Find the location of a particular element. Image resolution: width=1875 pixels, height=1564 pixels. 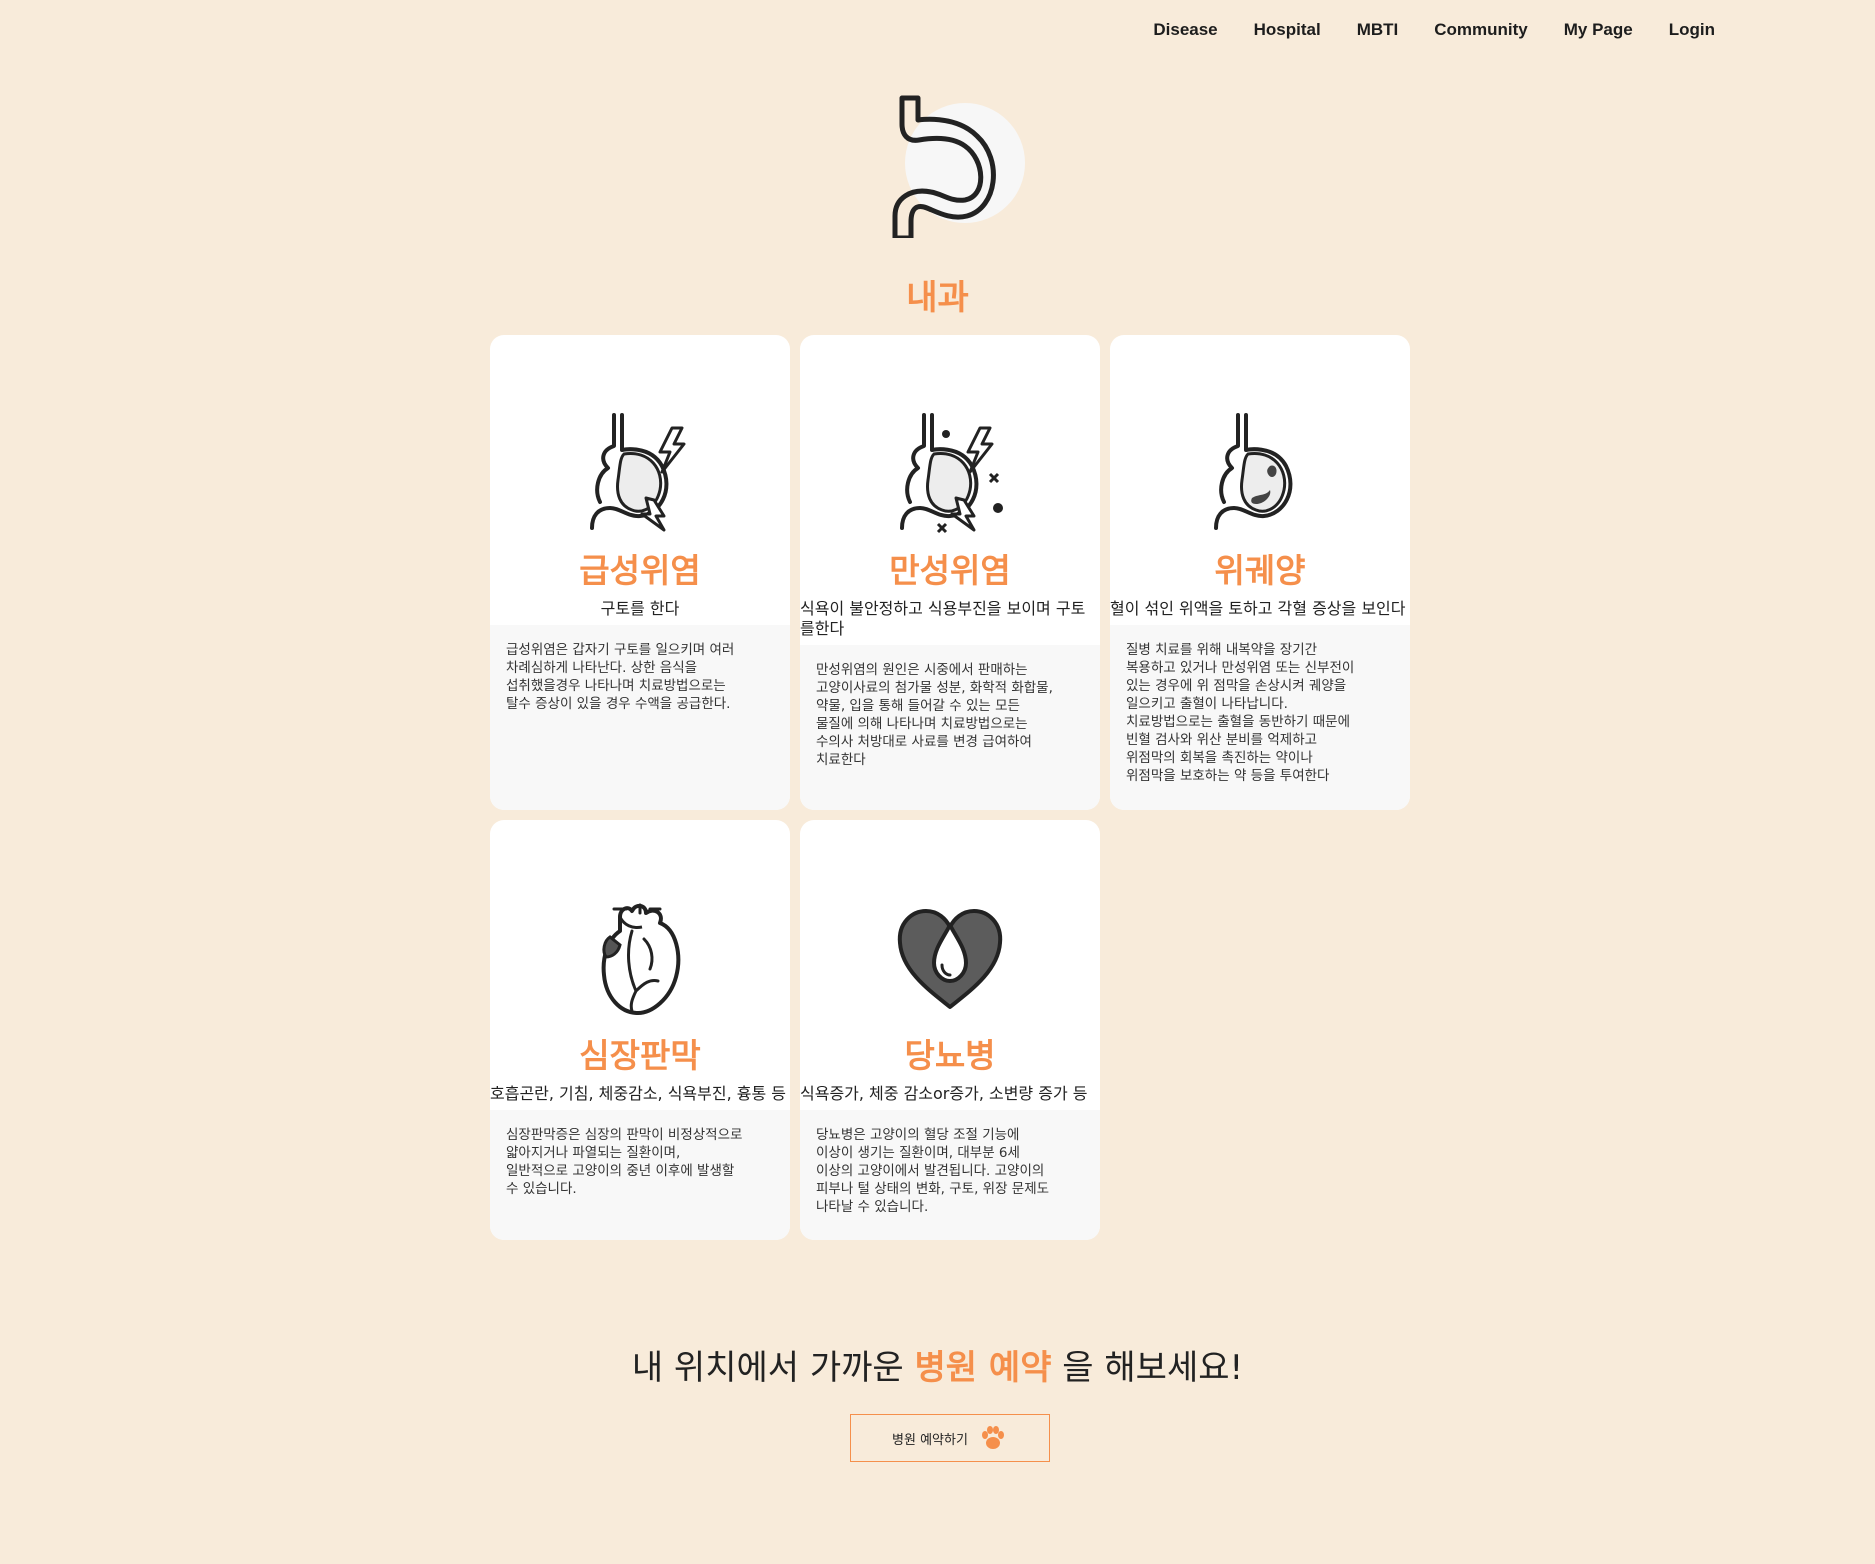

nav-community: Community is located at coordinates (1481, 30).